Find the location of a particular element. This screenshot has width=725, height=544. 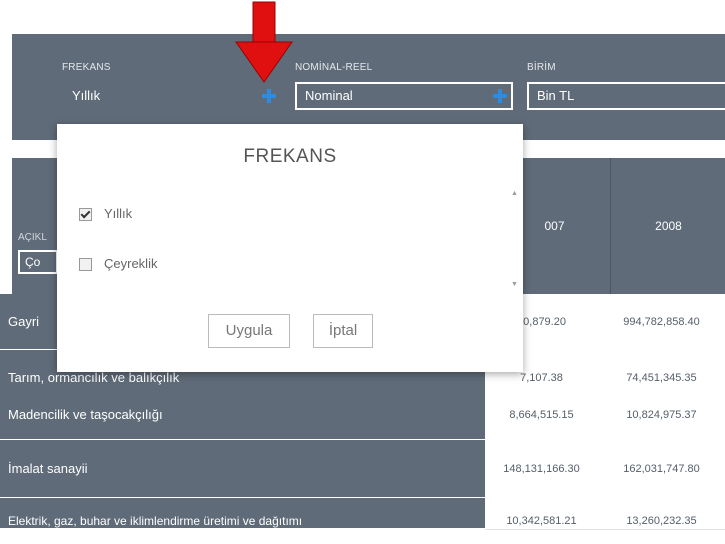

aciklama-select: Ço is located at coordinates (38, 262).